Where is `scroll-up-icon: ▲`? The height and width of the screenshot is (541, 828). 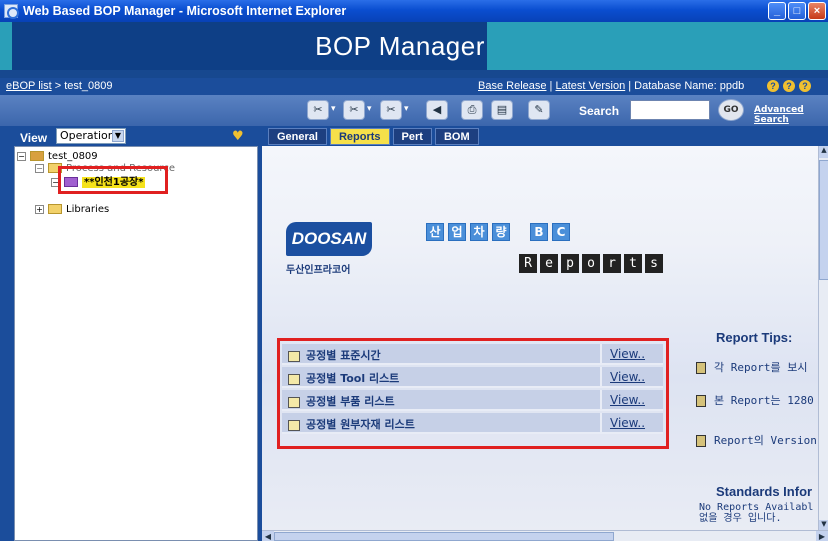 scroll-up-icon: ▲ is located at coordinates (823, 152).